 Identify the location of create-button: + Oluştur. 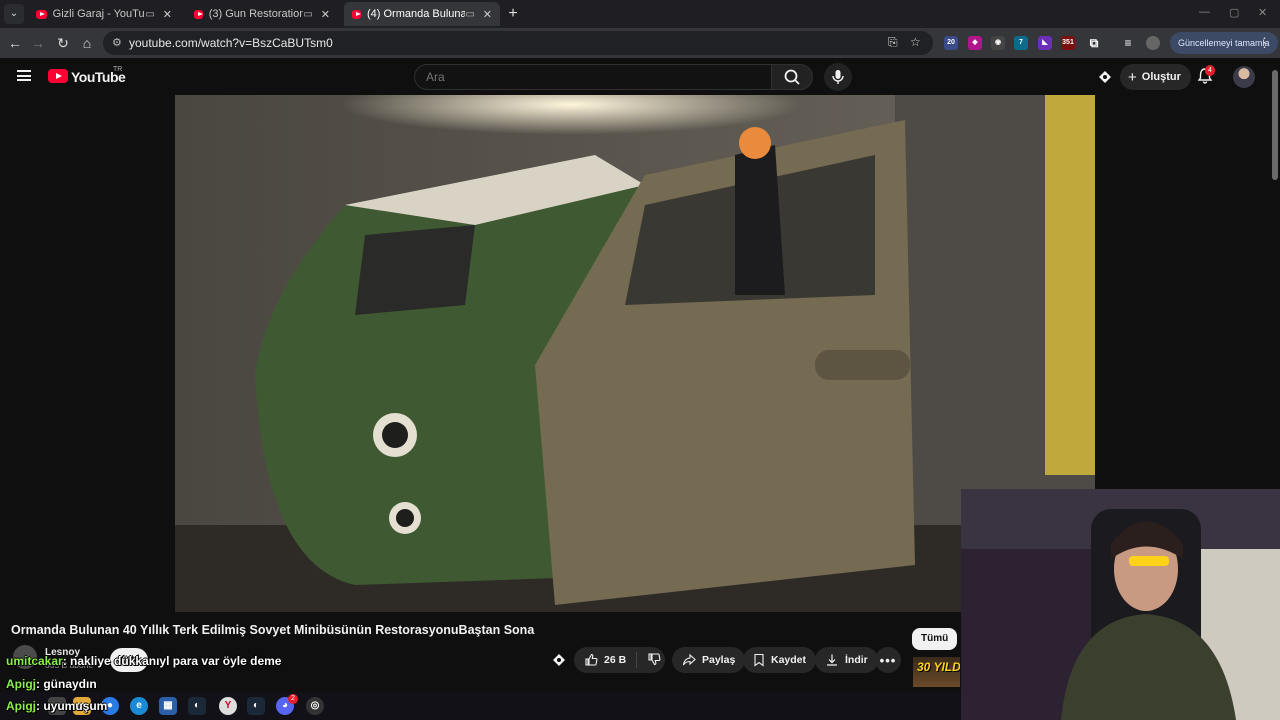
(1155, 77).